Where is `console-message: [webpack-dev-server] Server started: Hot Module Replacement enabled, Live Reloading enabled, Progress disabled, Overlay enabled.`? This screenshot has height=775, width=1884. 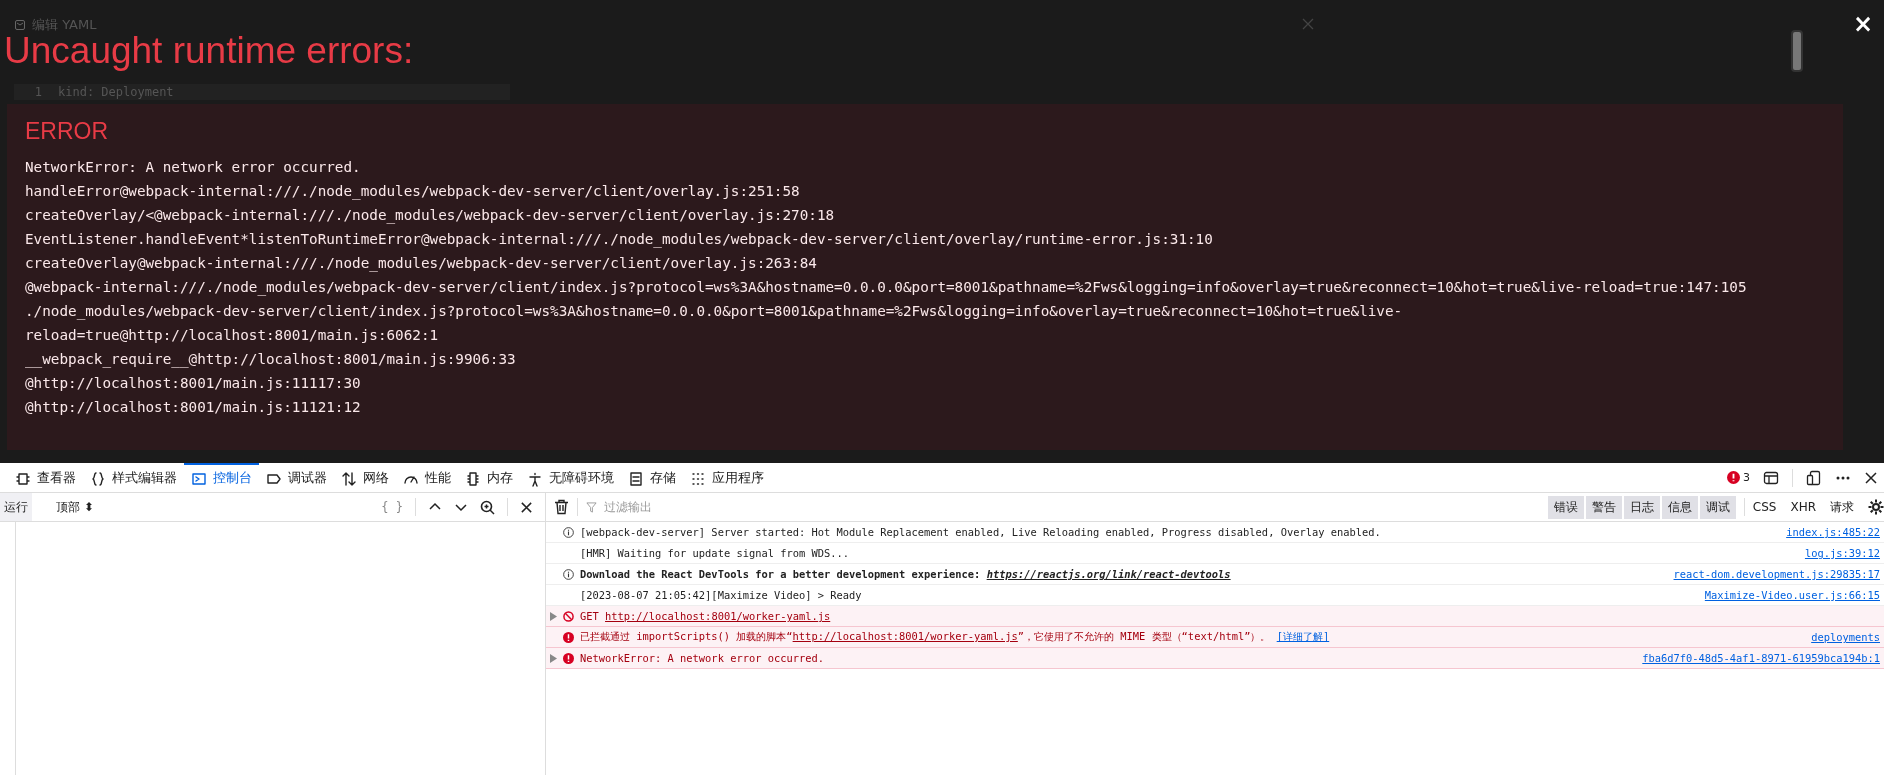
console-message: [webpack-dev-server] Server started: Hot Module Replacement enabled, Live Reloading enabled, Progress disabled, Overlay enabled. is located at coordinates (980, 532).